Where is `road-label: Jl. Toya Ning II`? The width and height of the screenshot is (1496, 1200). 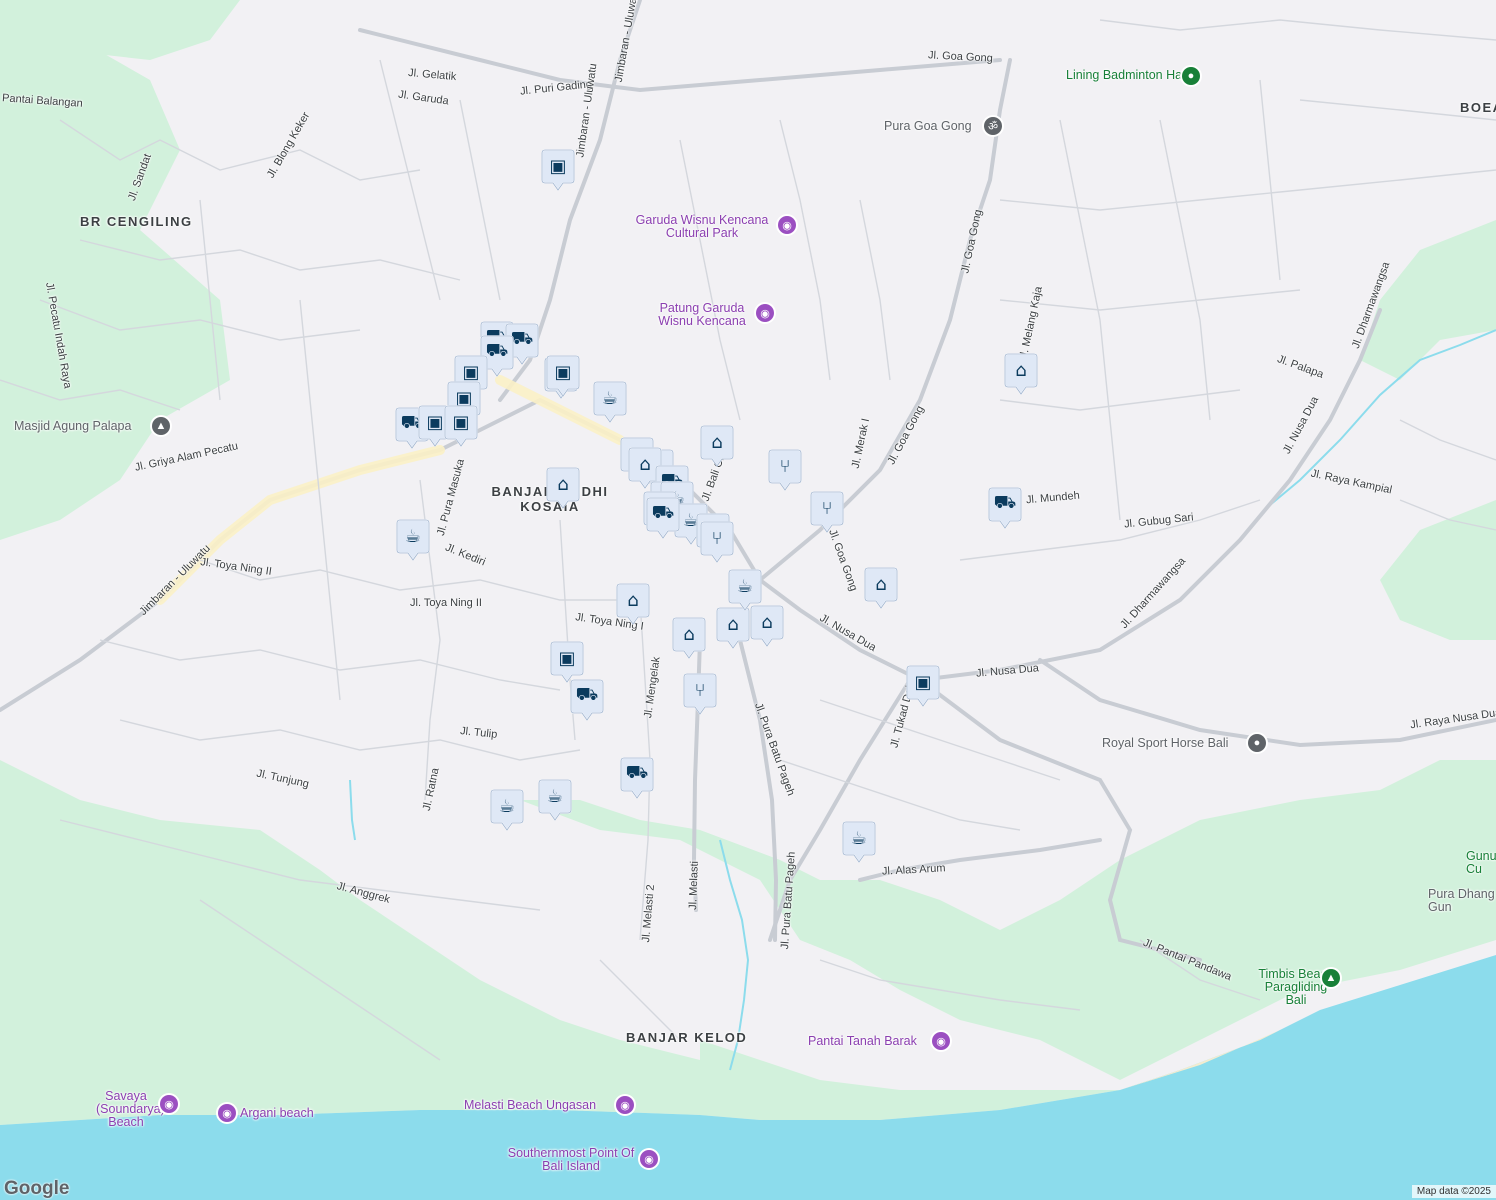
road-label: Jl. Toya Ning II is located at coordinates (446, 603).